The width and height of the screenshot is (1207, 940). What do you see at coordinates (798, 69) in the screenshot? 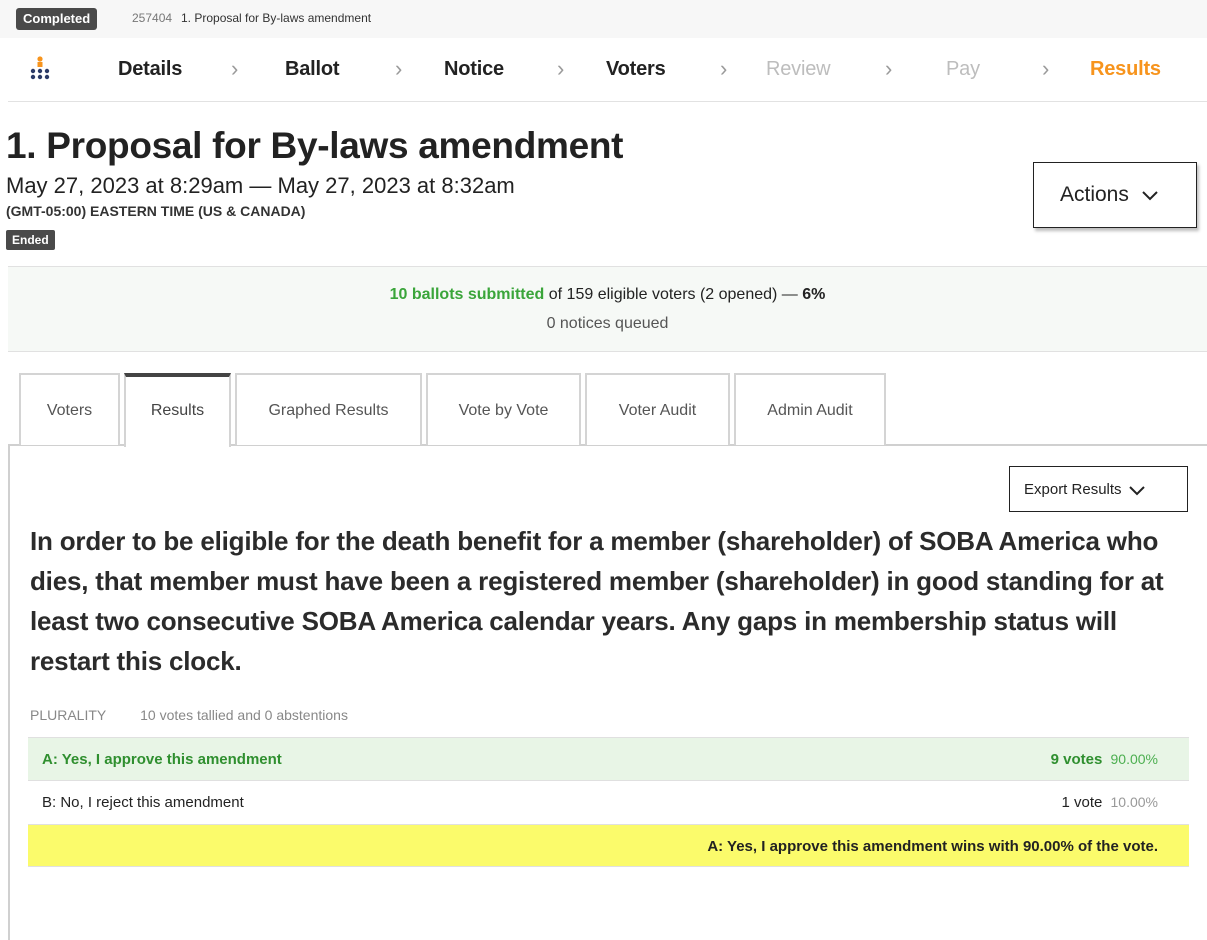
I see `step-review: Review` at bounding box center [798, 69].